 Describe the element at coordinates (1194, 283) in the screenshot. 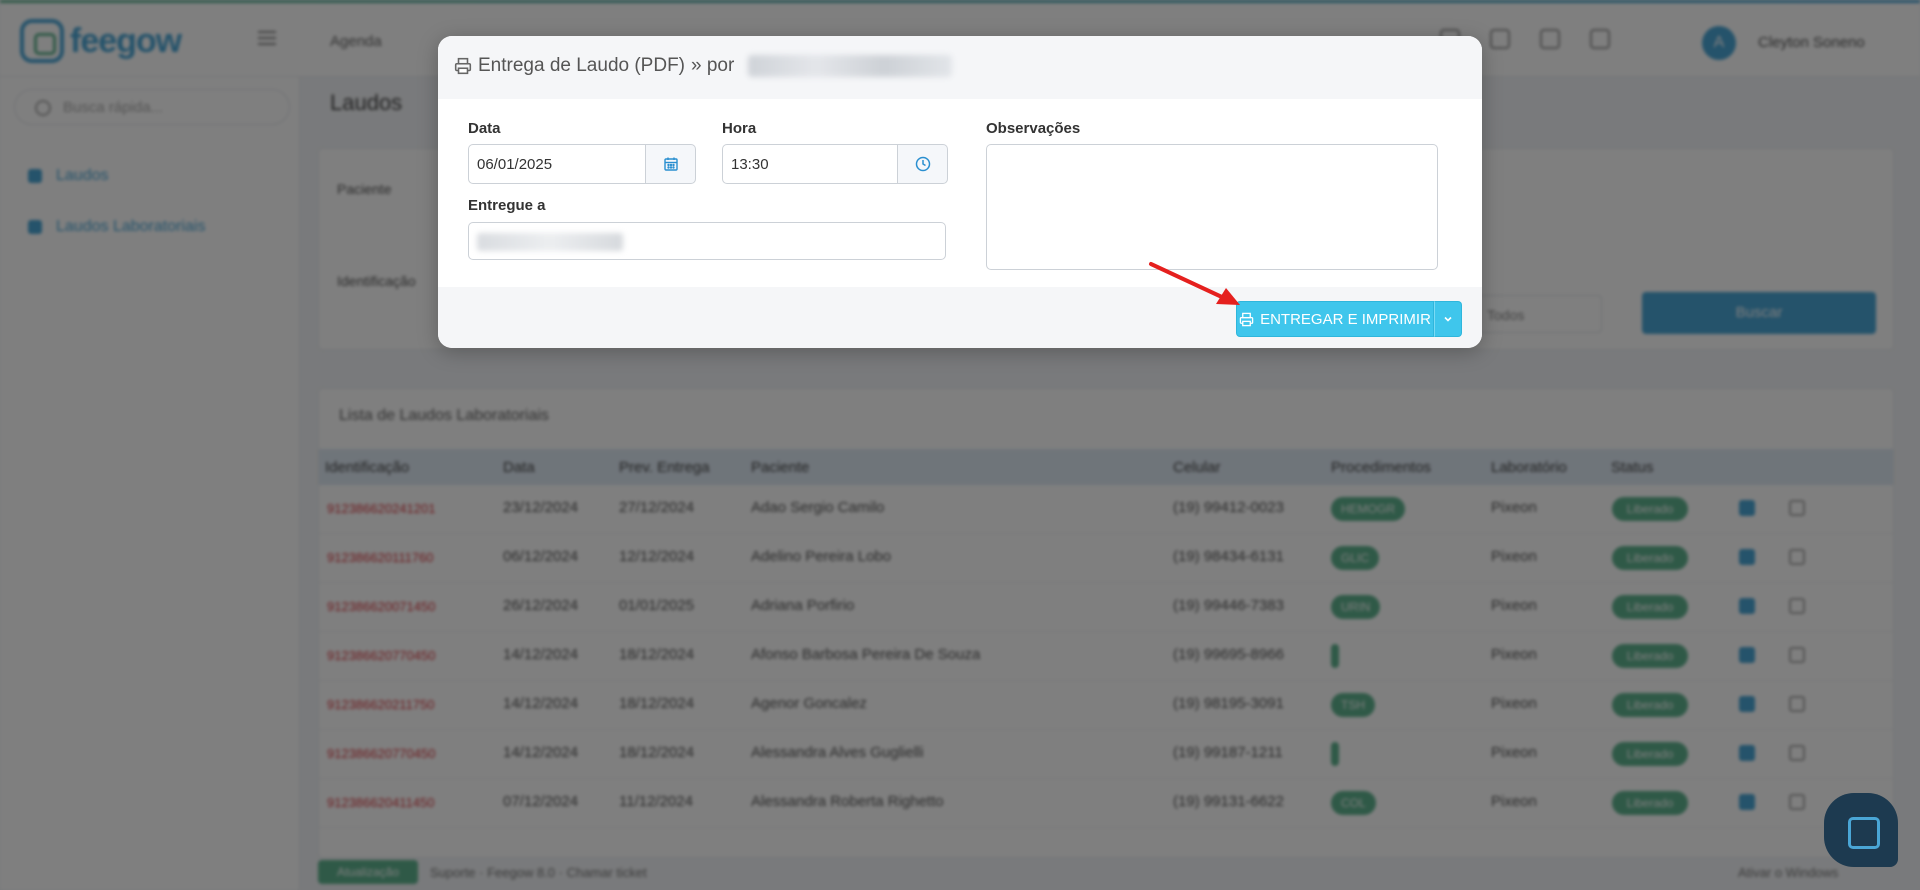

I see `arrow-annotation-icon` at that location.